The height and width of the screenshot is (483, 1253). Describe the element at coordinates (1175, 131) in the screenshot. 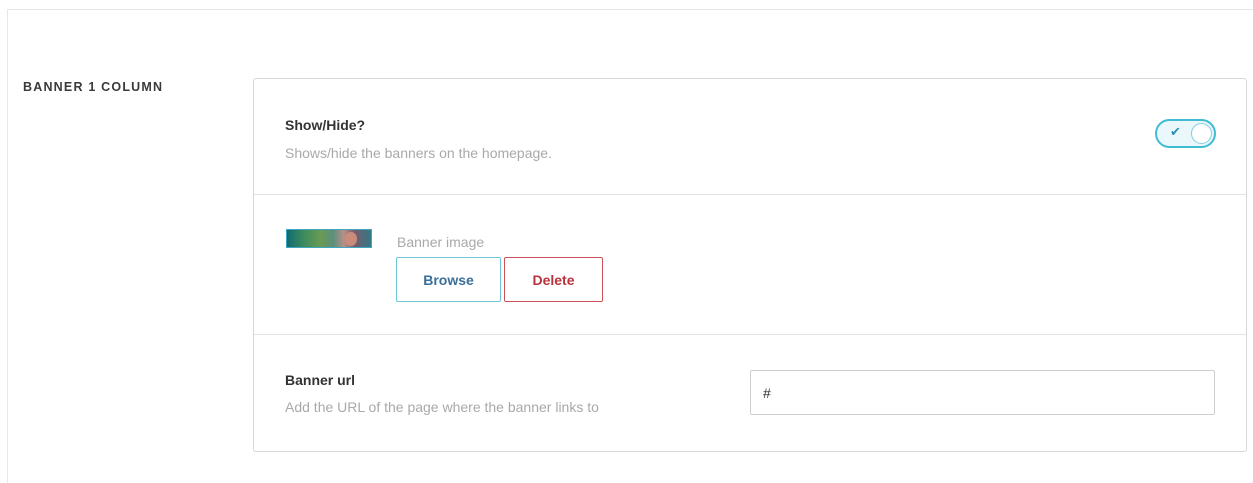

I see `check-icon: ✔` at that location.